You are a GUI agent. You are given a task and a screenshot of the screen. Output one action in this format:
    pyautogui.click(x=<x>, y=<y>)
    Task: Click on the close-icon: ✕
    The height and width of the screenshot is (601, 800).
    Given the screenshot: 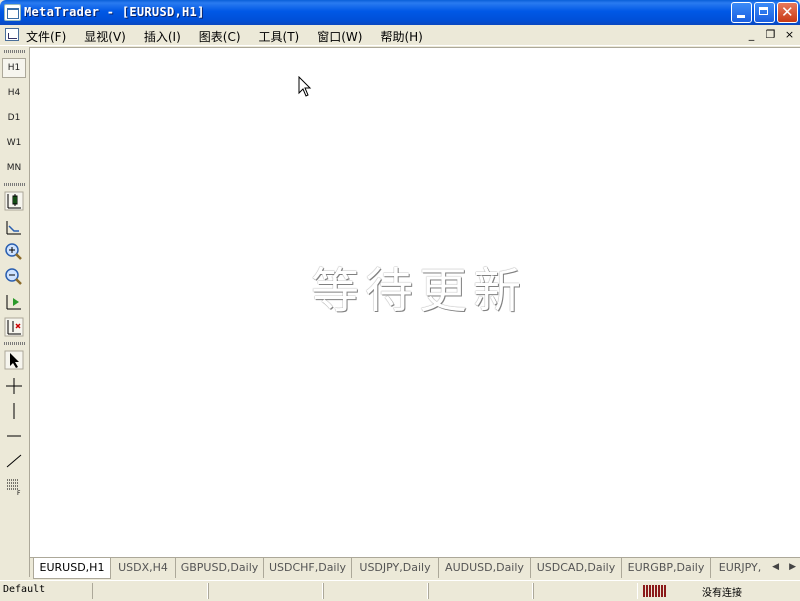 What is the action you would take?
    pyautogui.click(x=787, y=12)
    